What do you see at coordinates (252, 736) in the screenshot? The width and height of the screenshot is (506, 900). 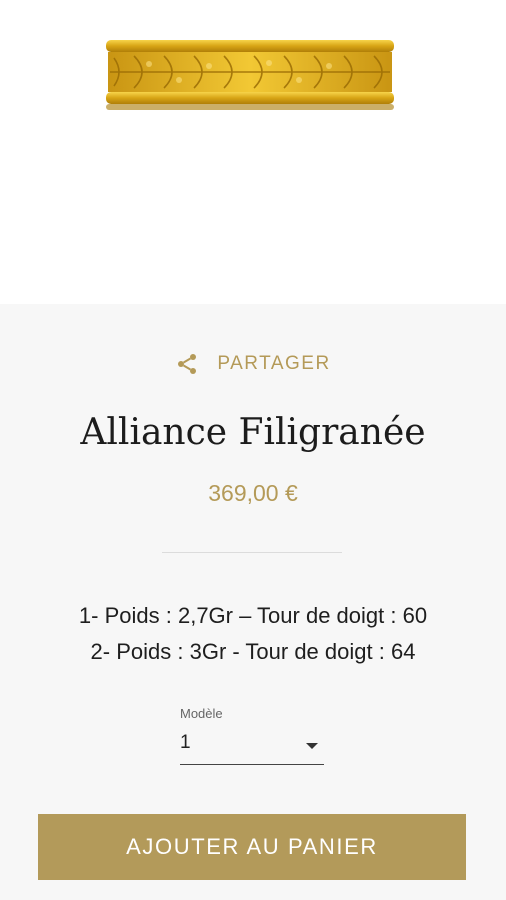 I see `model-select: Modèle 1` at bounding box center [252, 736].